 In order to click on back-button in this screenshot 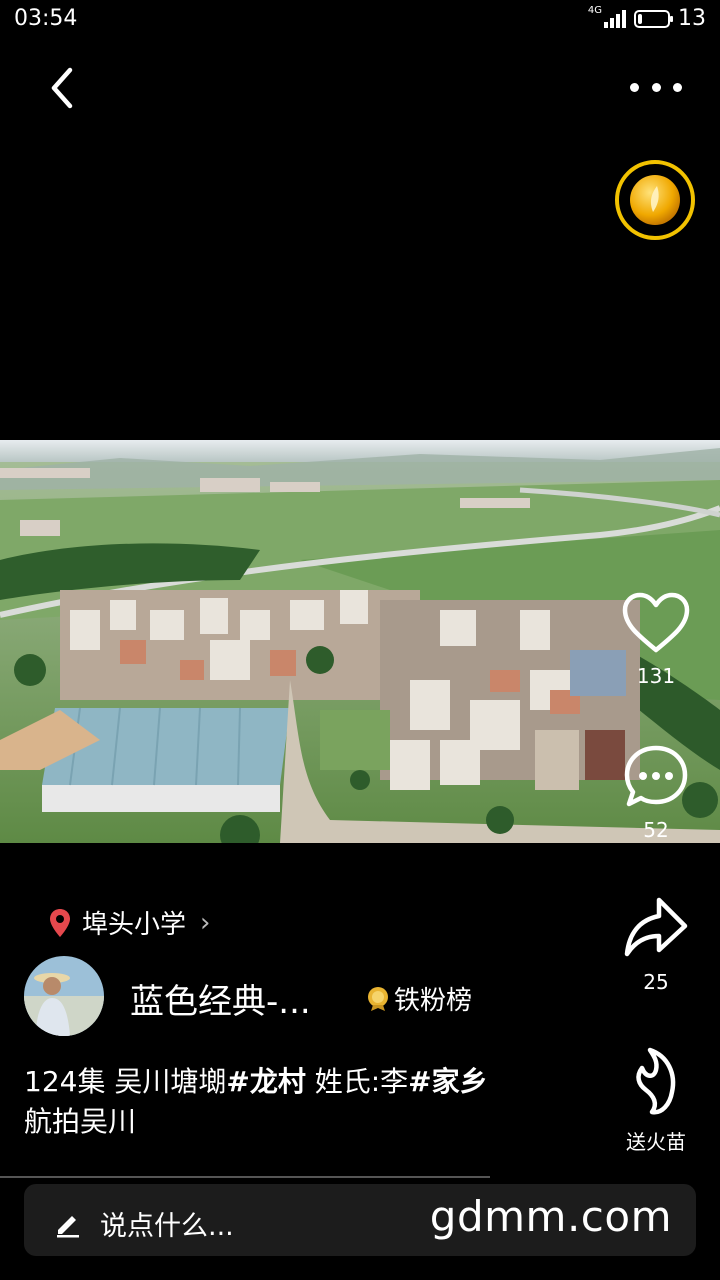, I will do `click(64, 88)`.